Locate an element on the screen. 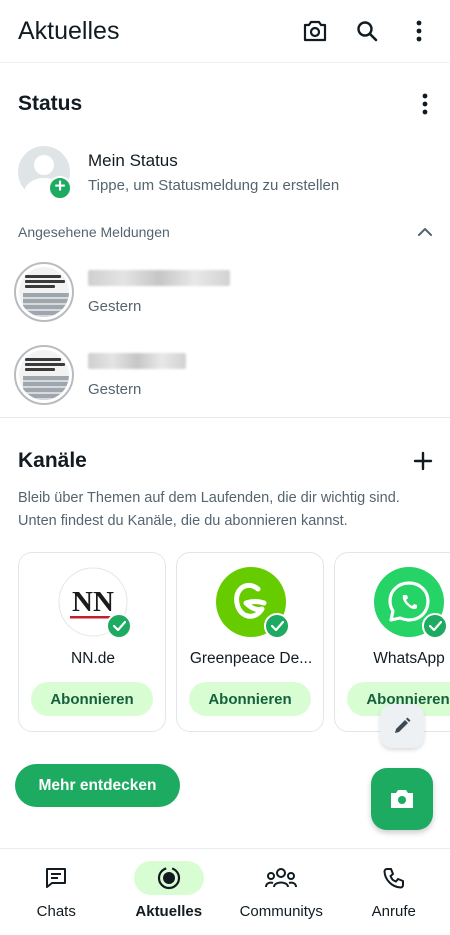  nav-chats: Chats is located at coordinates (56, 892).